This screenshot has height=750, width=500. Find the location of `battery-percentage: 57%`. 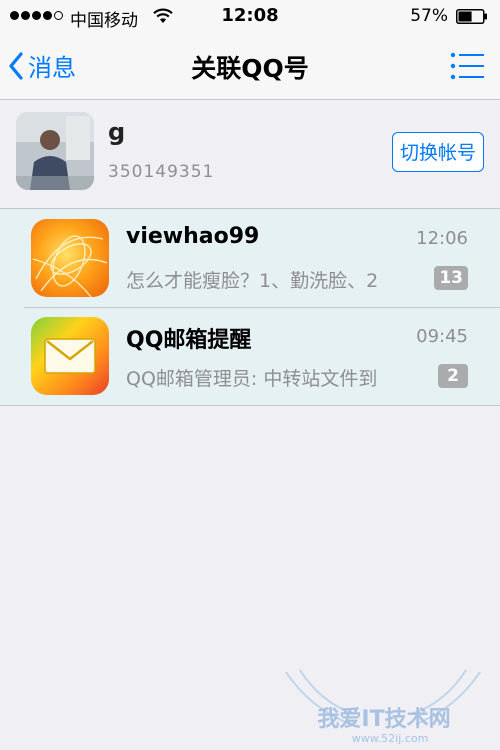

battery-percentage: 57% is located at coordinates (429, 16).